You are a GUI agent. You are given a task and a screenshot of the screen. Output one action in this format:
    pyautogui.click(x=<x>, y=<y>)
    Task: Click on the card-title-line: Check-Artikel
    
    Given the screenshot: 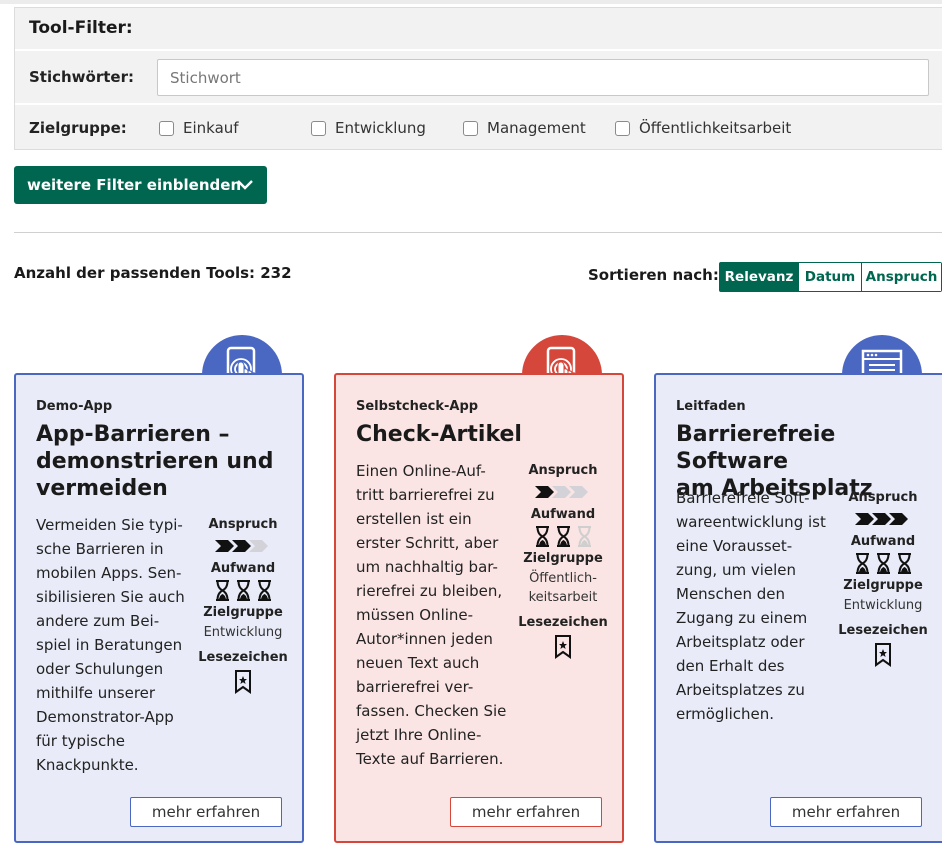 What is the action you would take?
    pyautogui.click(x=439, y=434)
    